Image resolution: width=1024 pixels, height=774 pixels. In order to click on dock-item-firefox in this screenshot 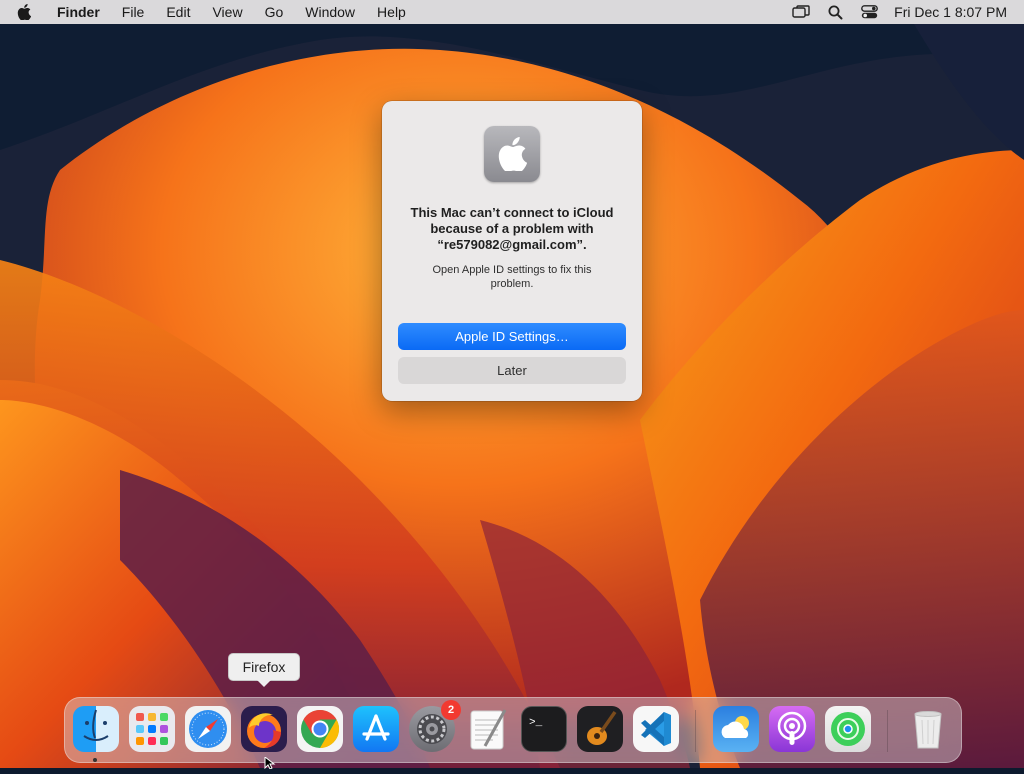, I will do `click(264, 729)`.